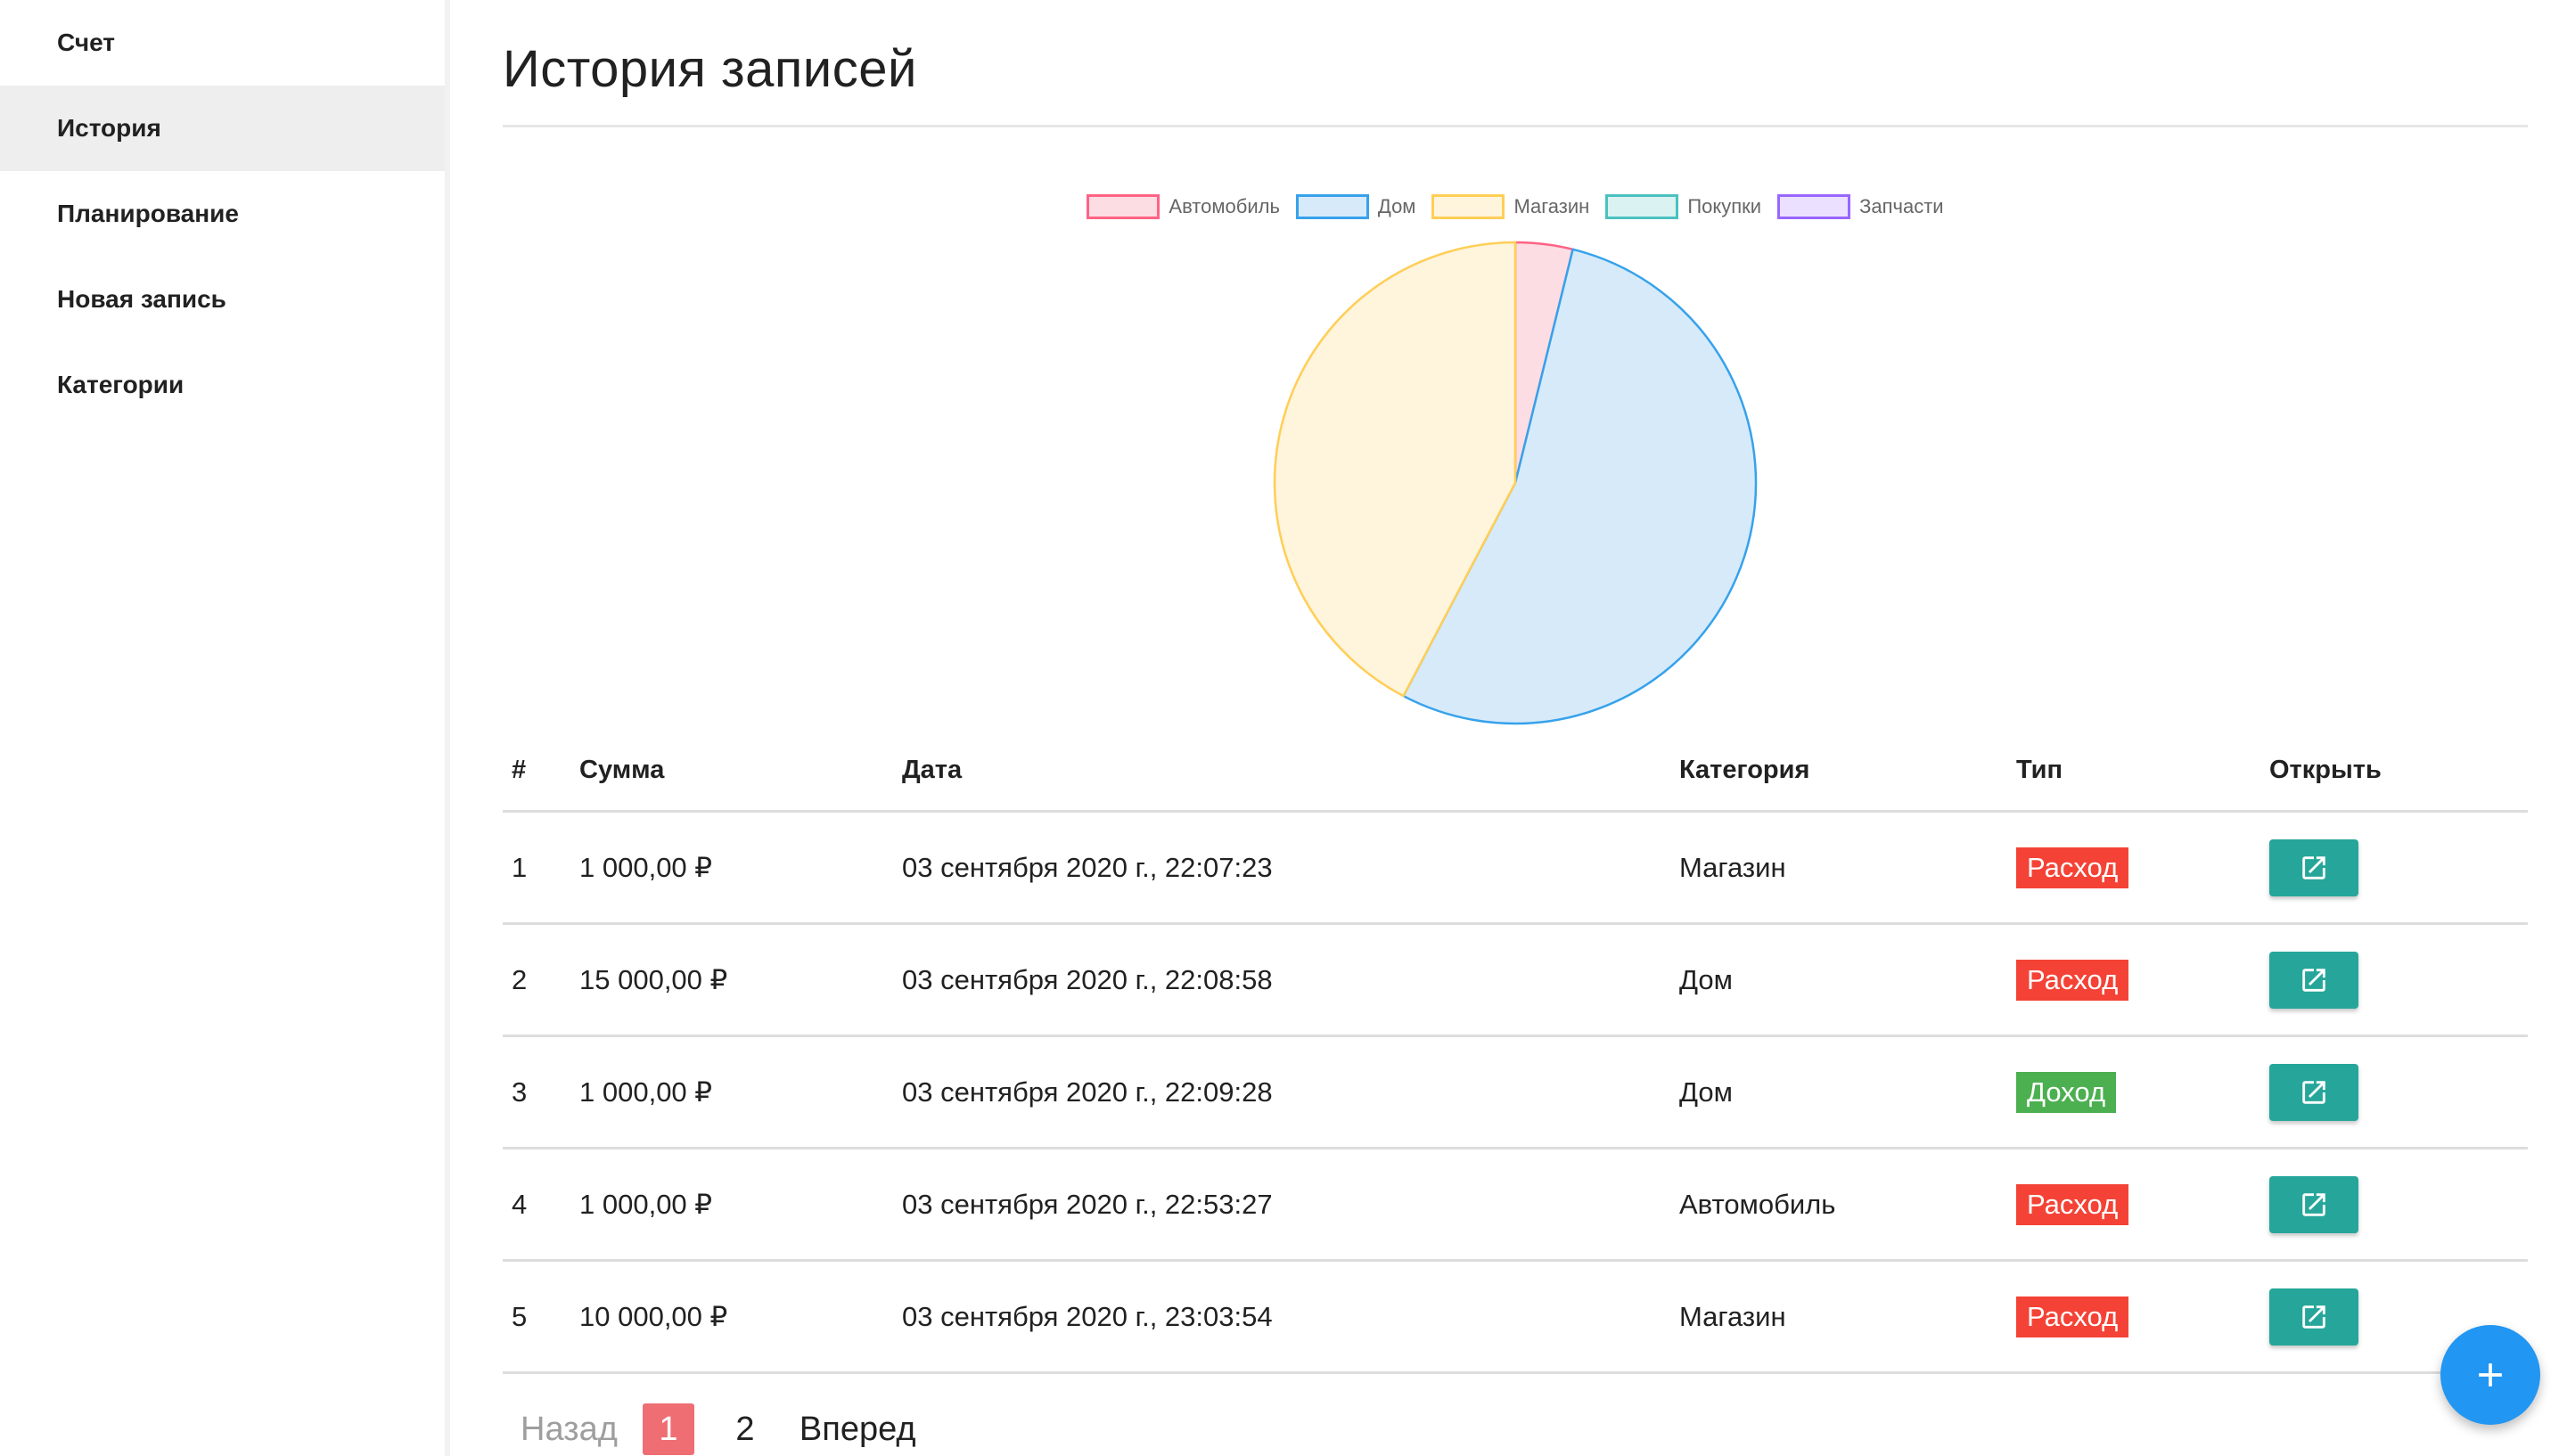 The image size is (2567, 1456). I want to click on sidebar-item-label: Категории, so click(121, 385).